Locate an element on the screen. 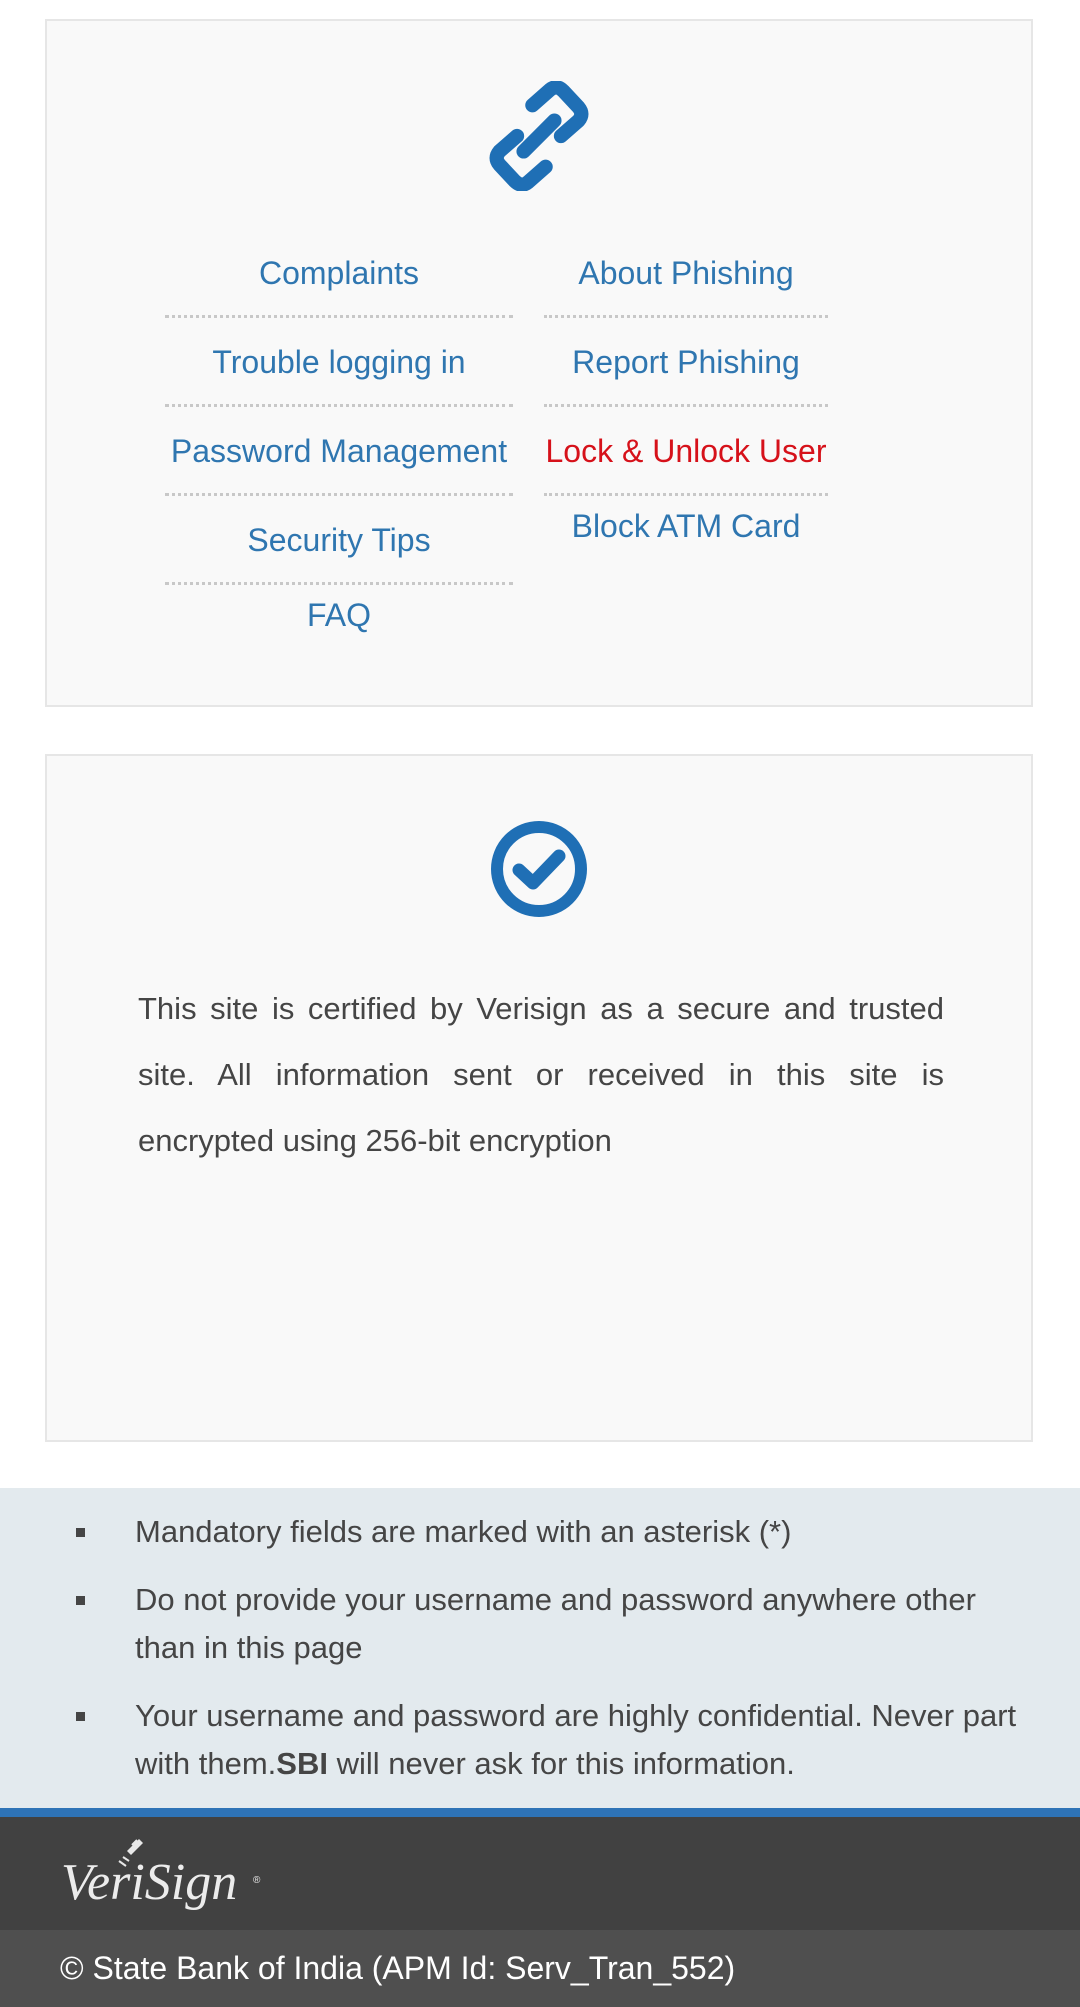 Image resolution: width=1080 pixels, height=2007 pixels. footer-accent-bar is located at coordinates (540, 1812).